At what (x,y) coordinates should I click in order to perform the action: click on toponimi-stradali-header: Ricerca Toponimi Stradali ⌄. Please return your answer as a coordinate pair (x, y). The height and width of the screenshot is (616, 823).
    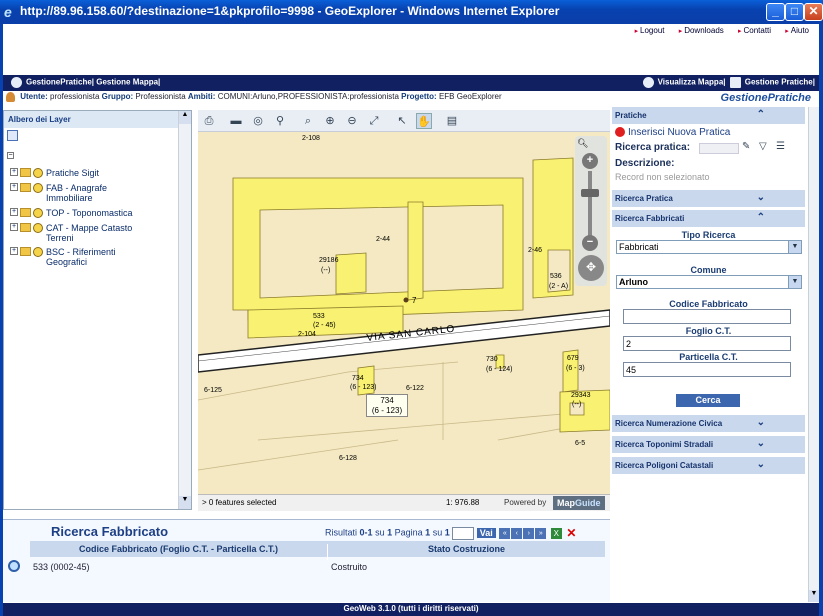
    Looking at the image, I should click on (708, 444).